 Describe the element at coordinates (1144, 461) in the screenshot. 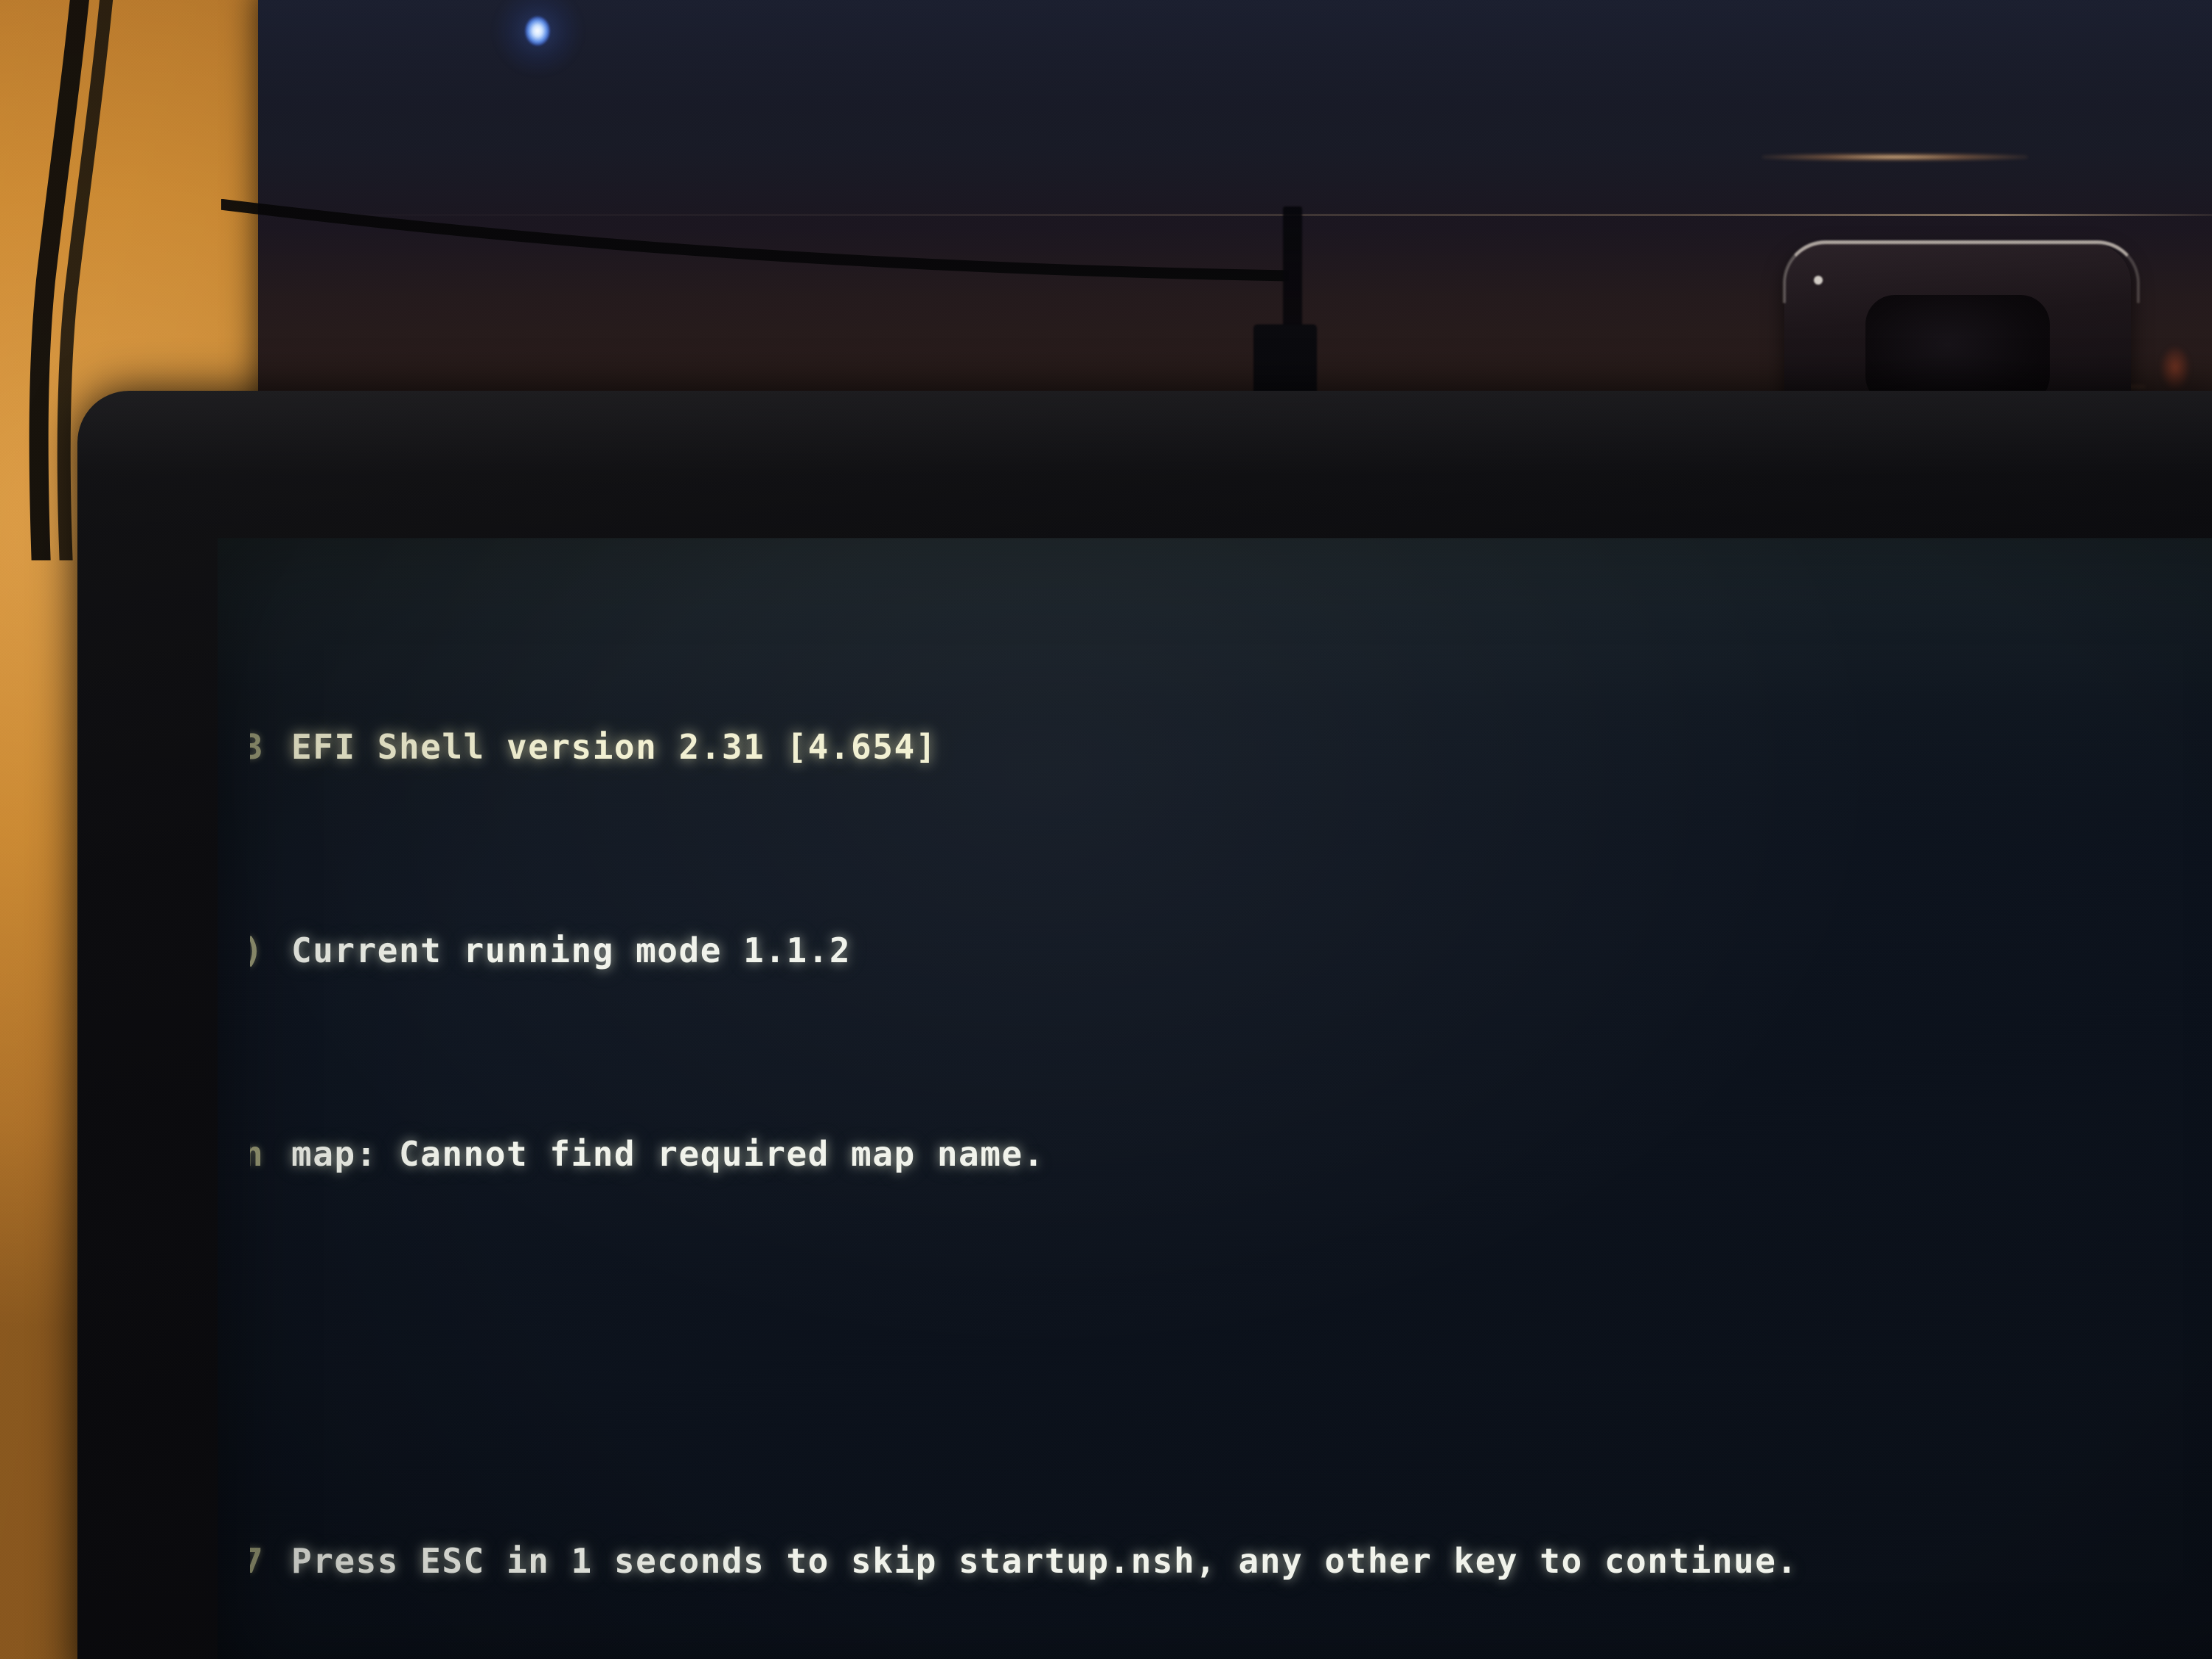

I see `laptop-bezel-sheen` at that location.